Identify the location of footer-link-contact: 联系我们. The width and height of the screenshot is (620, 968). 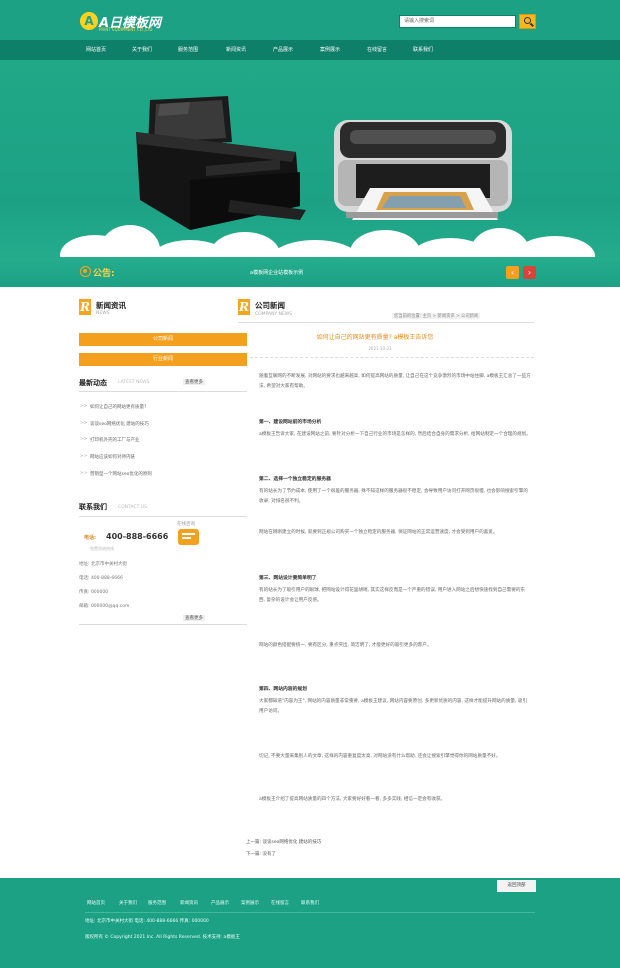
(310, 903).